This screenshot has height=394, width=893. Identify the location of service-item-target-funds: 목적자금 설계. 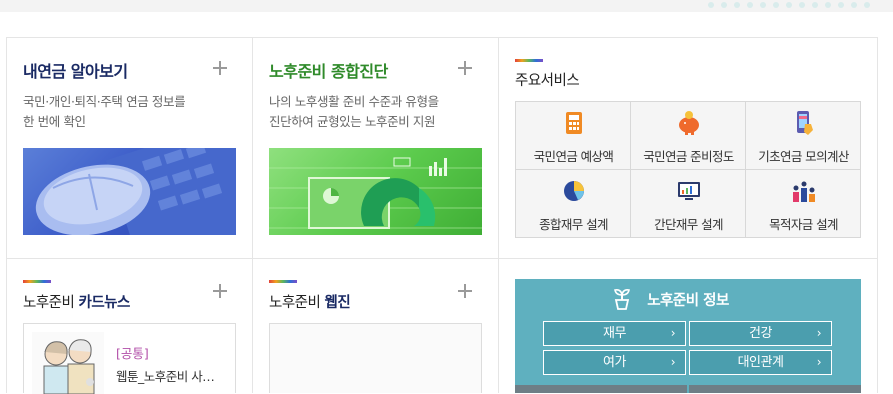
(803, 204).